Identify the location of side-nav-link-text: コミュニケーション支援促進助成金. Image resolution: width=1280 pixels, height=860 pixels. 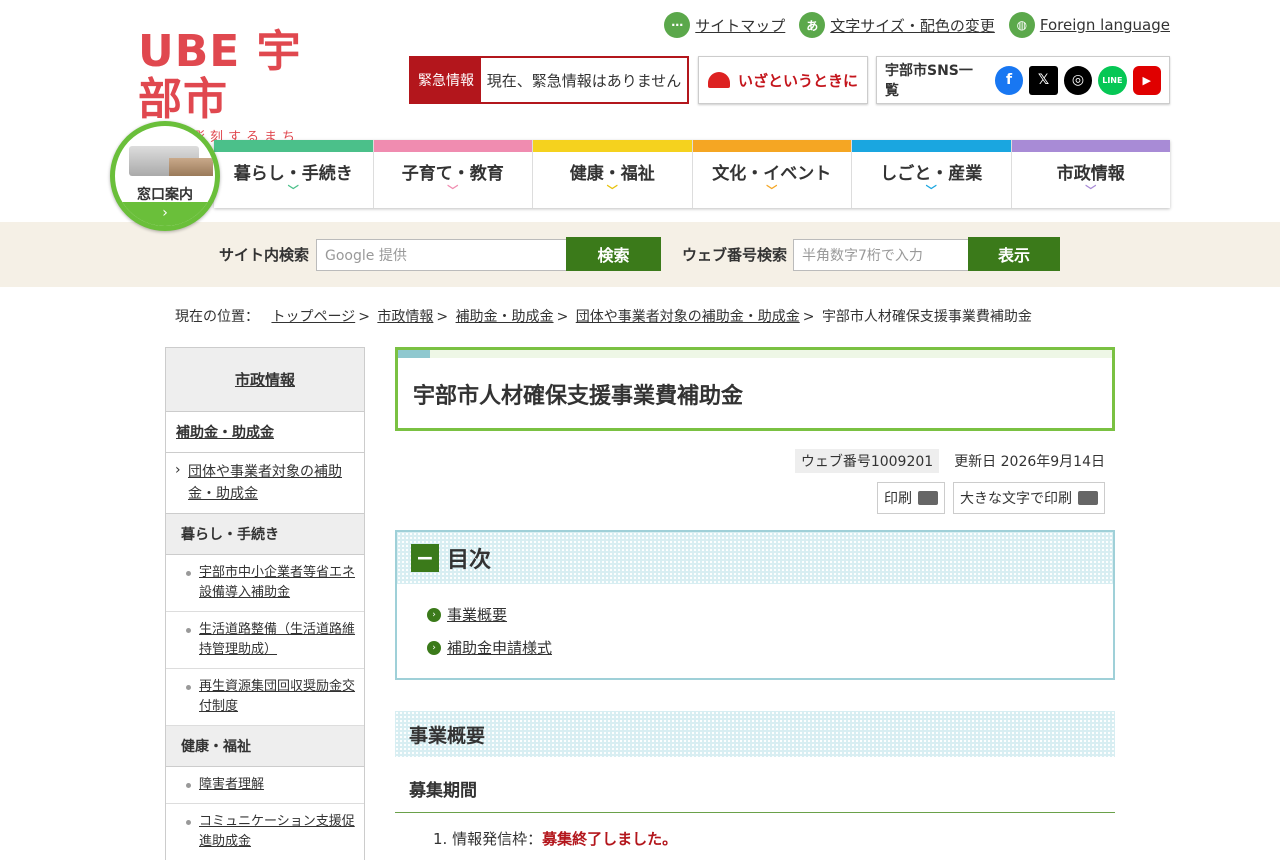
(277, 831).